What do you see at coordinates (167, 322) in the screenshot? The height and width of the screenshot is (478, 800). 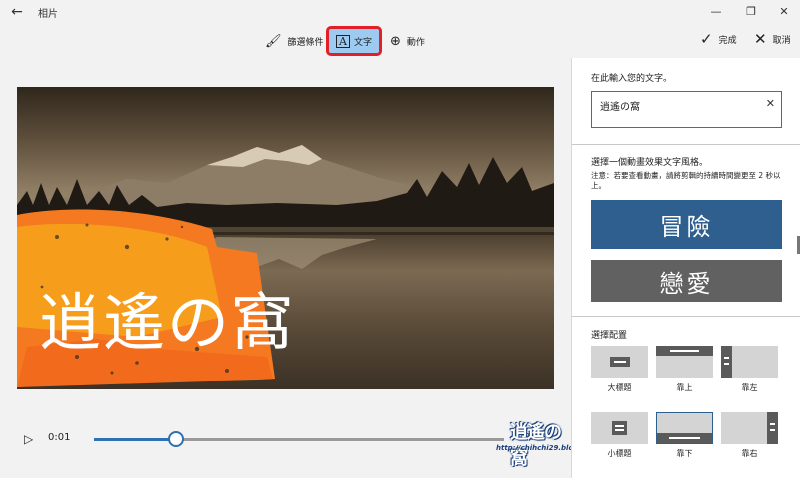 I see `overlay-title-text: 逍遙の窩` at bounding box center [167, 322].